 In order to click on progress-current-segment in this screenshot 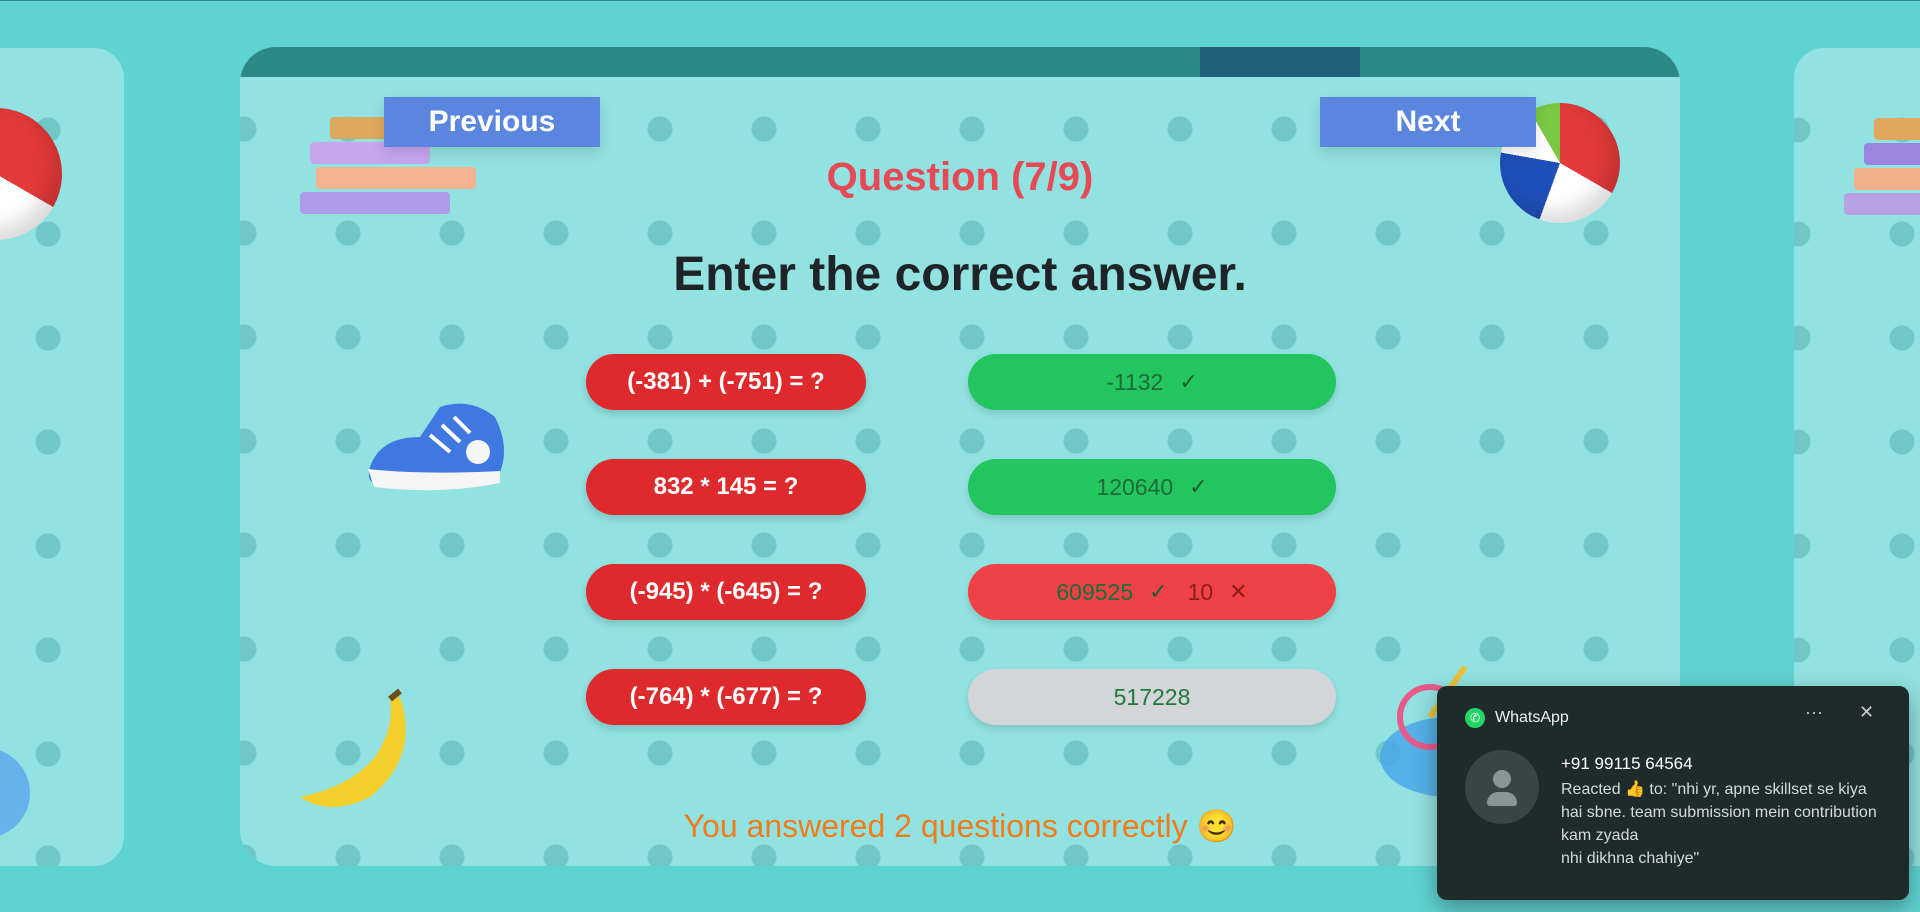, I will do `click(1280, 62)`.